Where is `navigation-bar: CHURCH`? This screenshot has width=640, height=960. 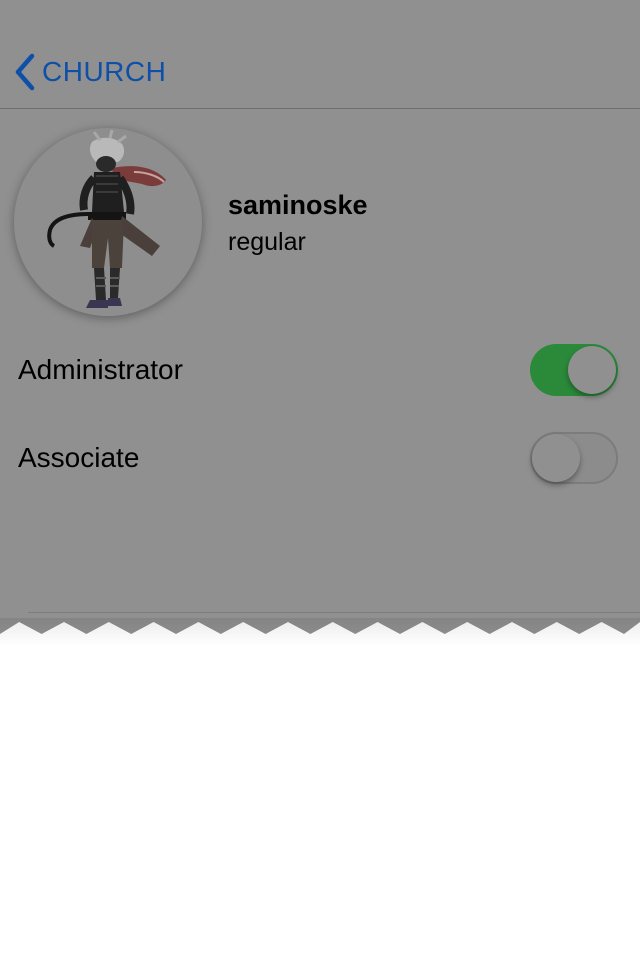
navigation-bar: CHURCH is located at coordinates (320, 74).